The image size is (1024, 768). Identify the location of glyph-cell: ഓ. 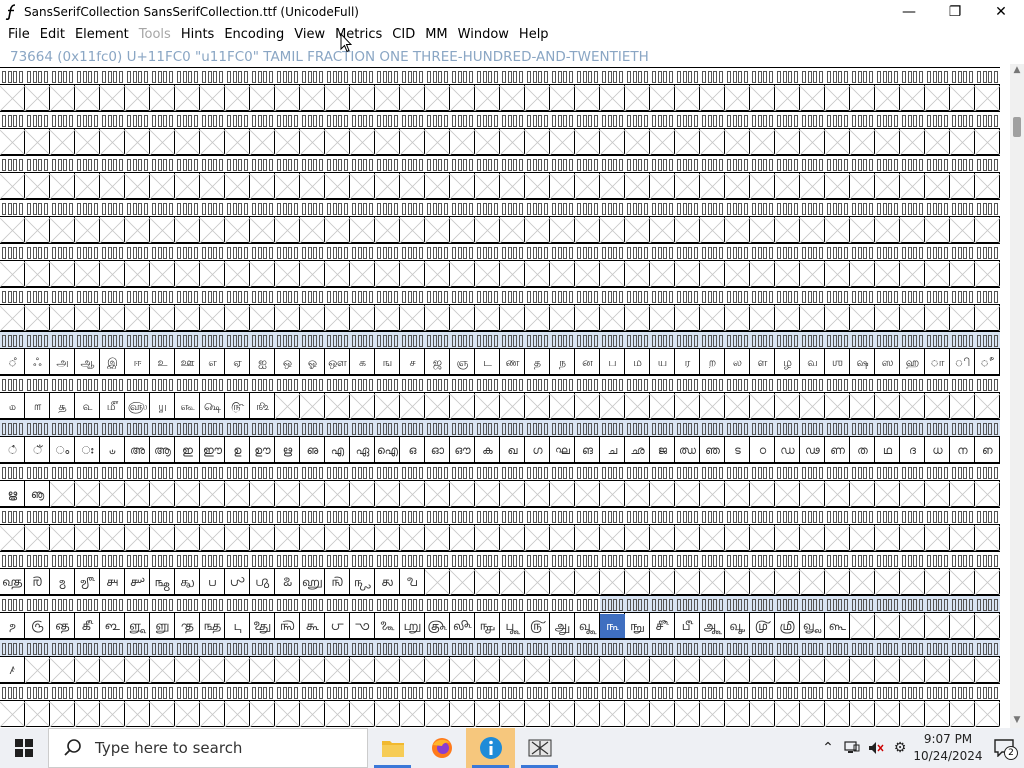
(437, 441).